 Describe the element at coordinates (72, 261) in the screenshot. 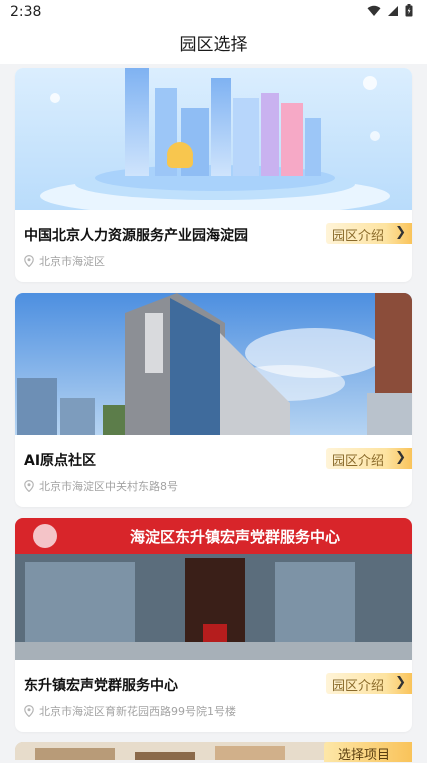

I see `park-address-text: 北京市海淀区` at that location.